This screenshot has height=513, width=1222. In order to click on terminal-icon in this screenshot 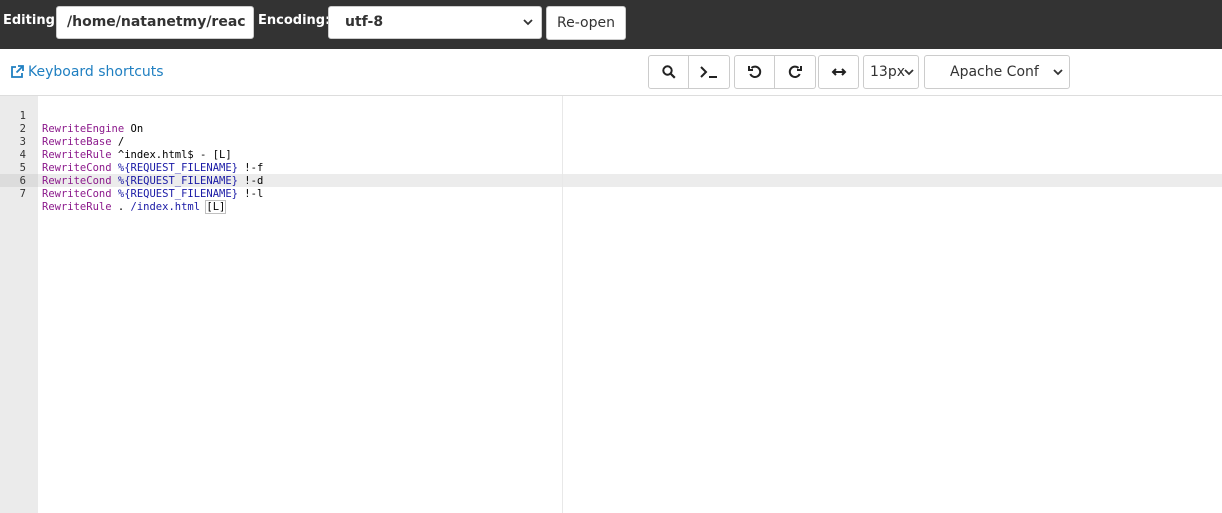, I will do `click(708, 72)`.